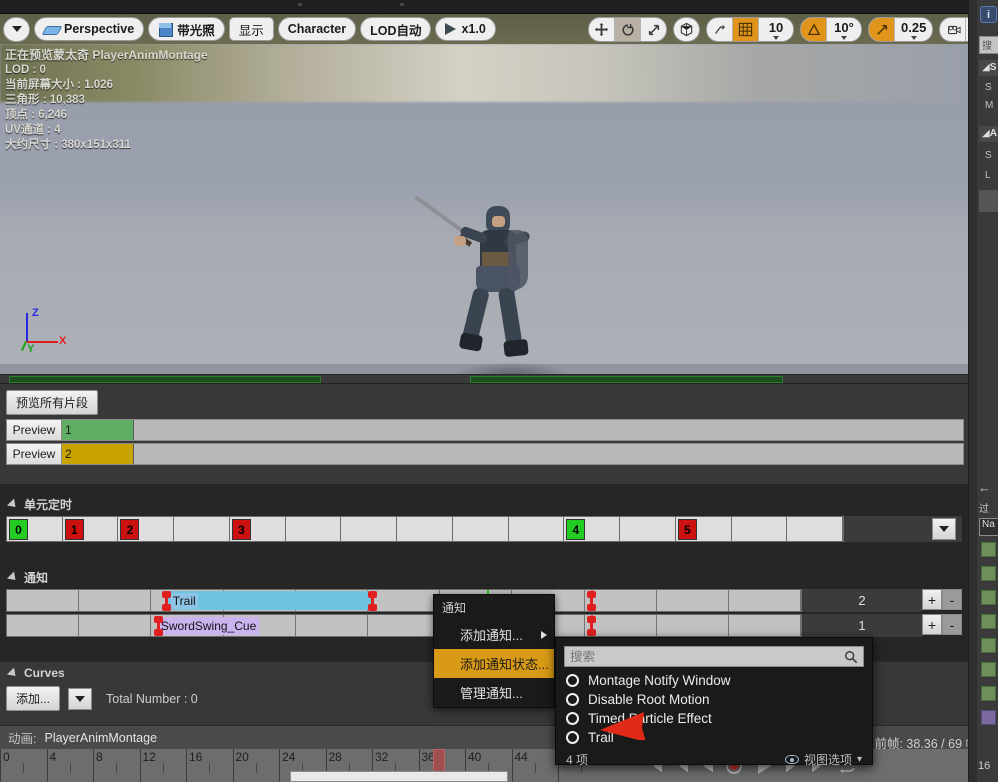 This screenshot has height=782, width=998. I want to click on timing-marker: 5, so click(687, 529).